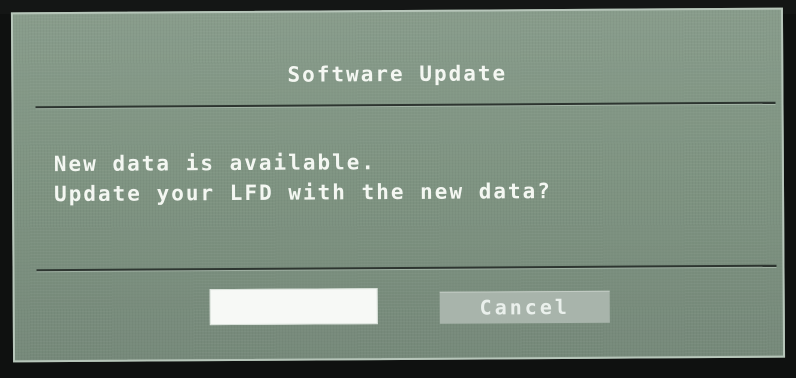 This screenshot has height=378, width=796. Describe the element at coordinates (406, 268) in the screenshot. I see `button-divider` at that location.